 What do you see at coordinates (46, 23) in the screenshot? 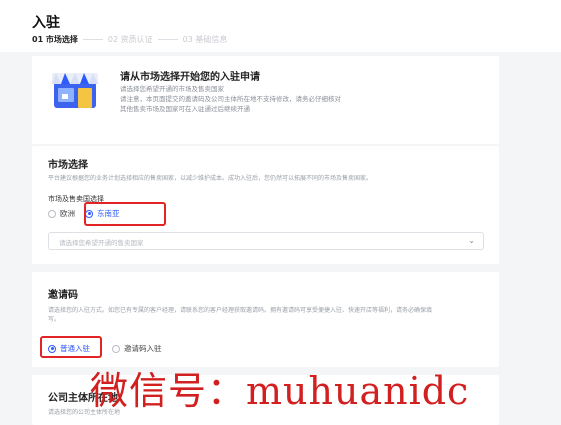
I see `page-title: 入驻` at bounding box center [46, 23].